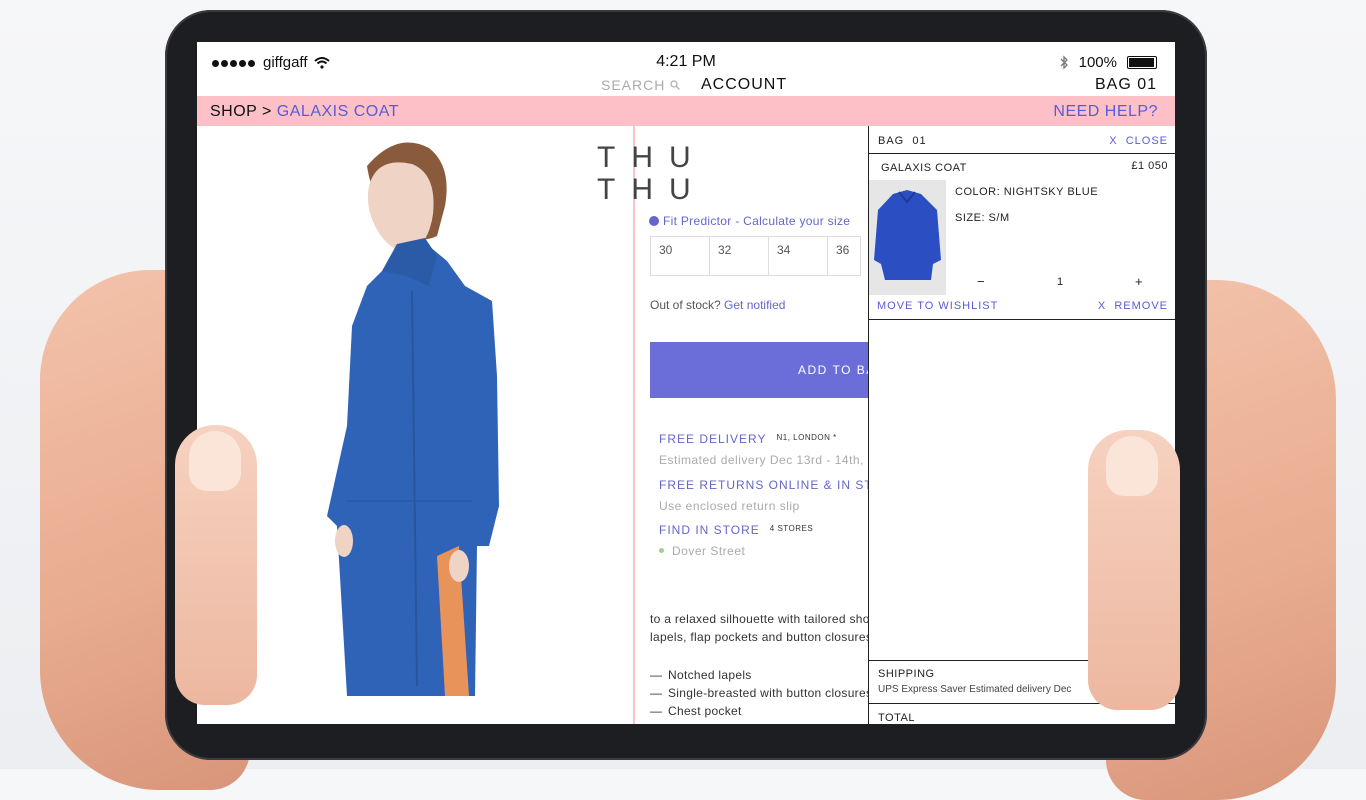 Image resolution: width=1366 pixels, height=800 pixels. I want to click on feature-item: — Single-breasted with button closures, so click(761, 693).